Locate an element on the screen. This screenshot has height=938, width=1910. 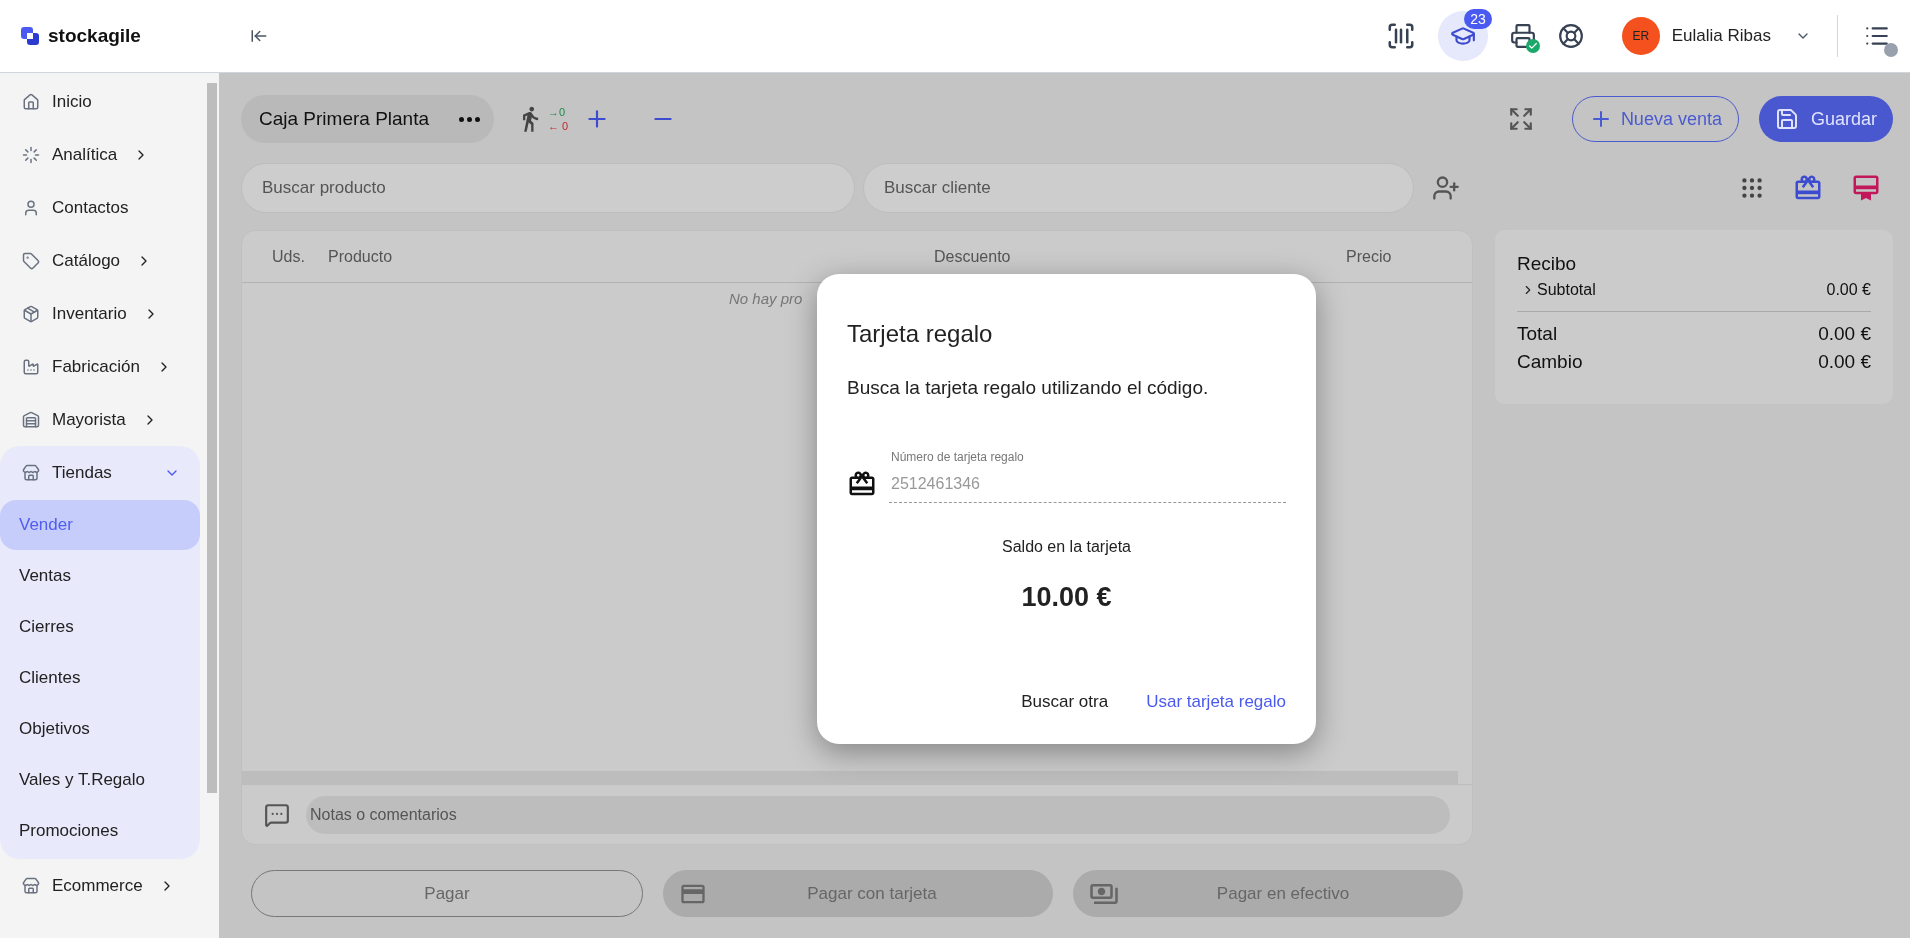
submenu-item: Clientes is located at coordinates (100, 678).